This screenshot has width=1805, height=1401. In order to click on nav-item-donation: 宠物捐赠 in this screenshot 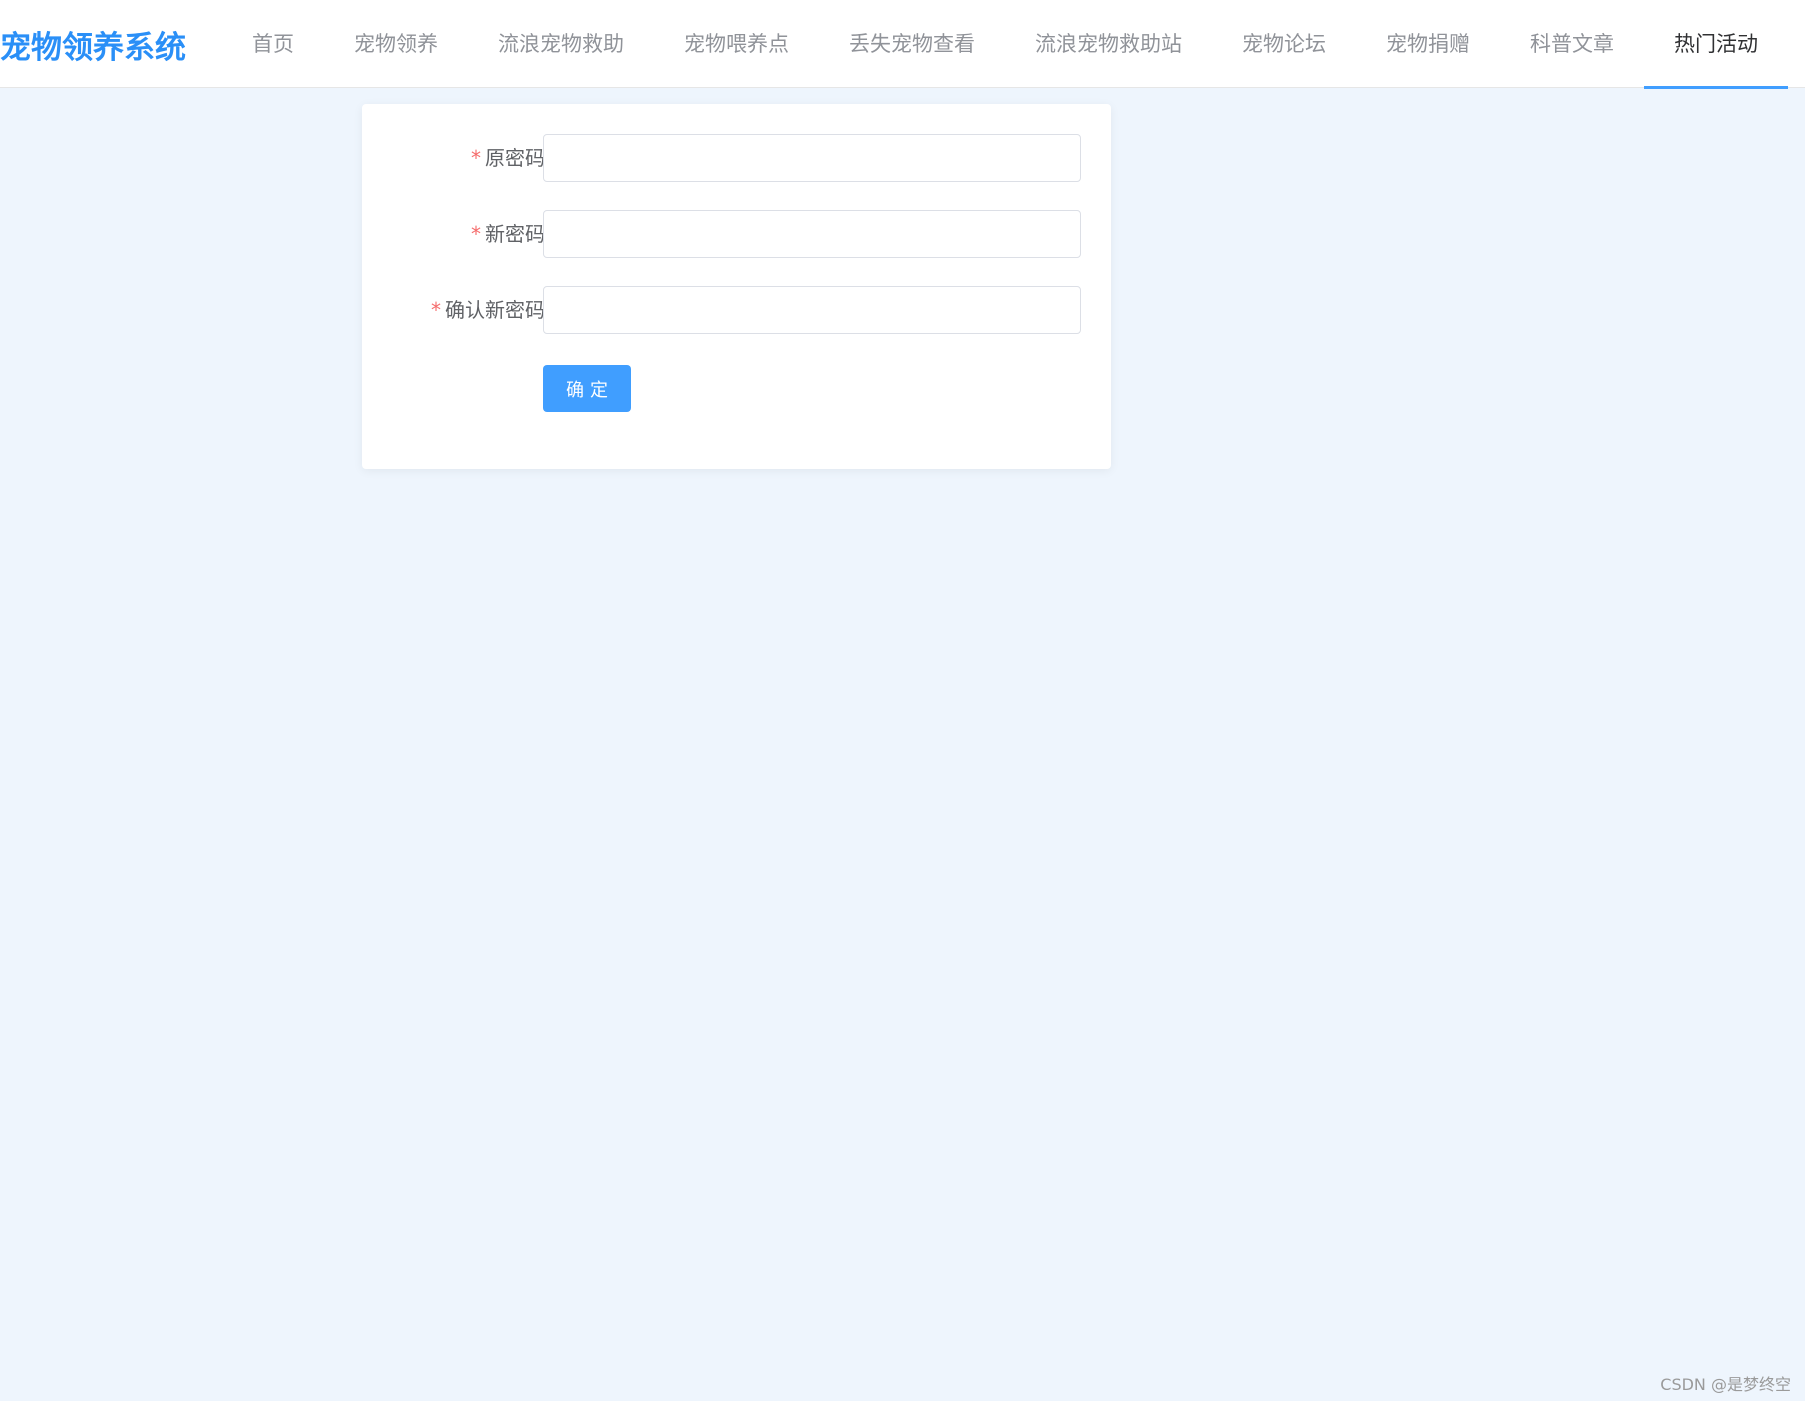, I will do `click(1428, 44)`.